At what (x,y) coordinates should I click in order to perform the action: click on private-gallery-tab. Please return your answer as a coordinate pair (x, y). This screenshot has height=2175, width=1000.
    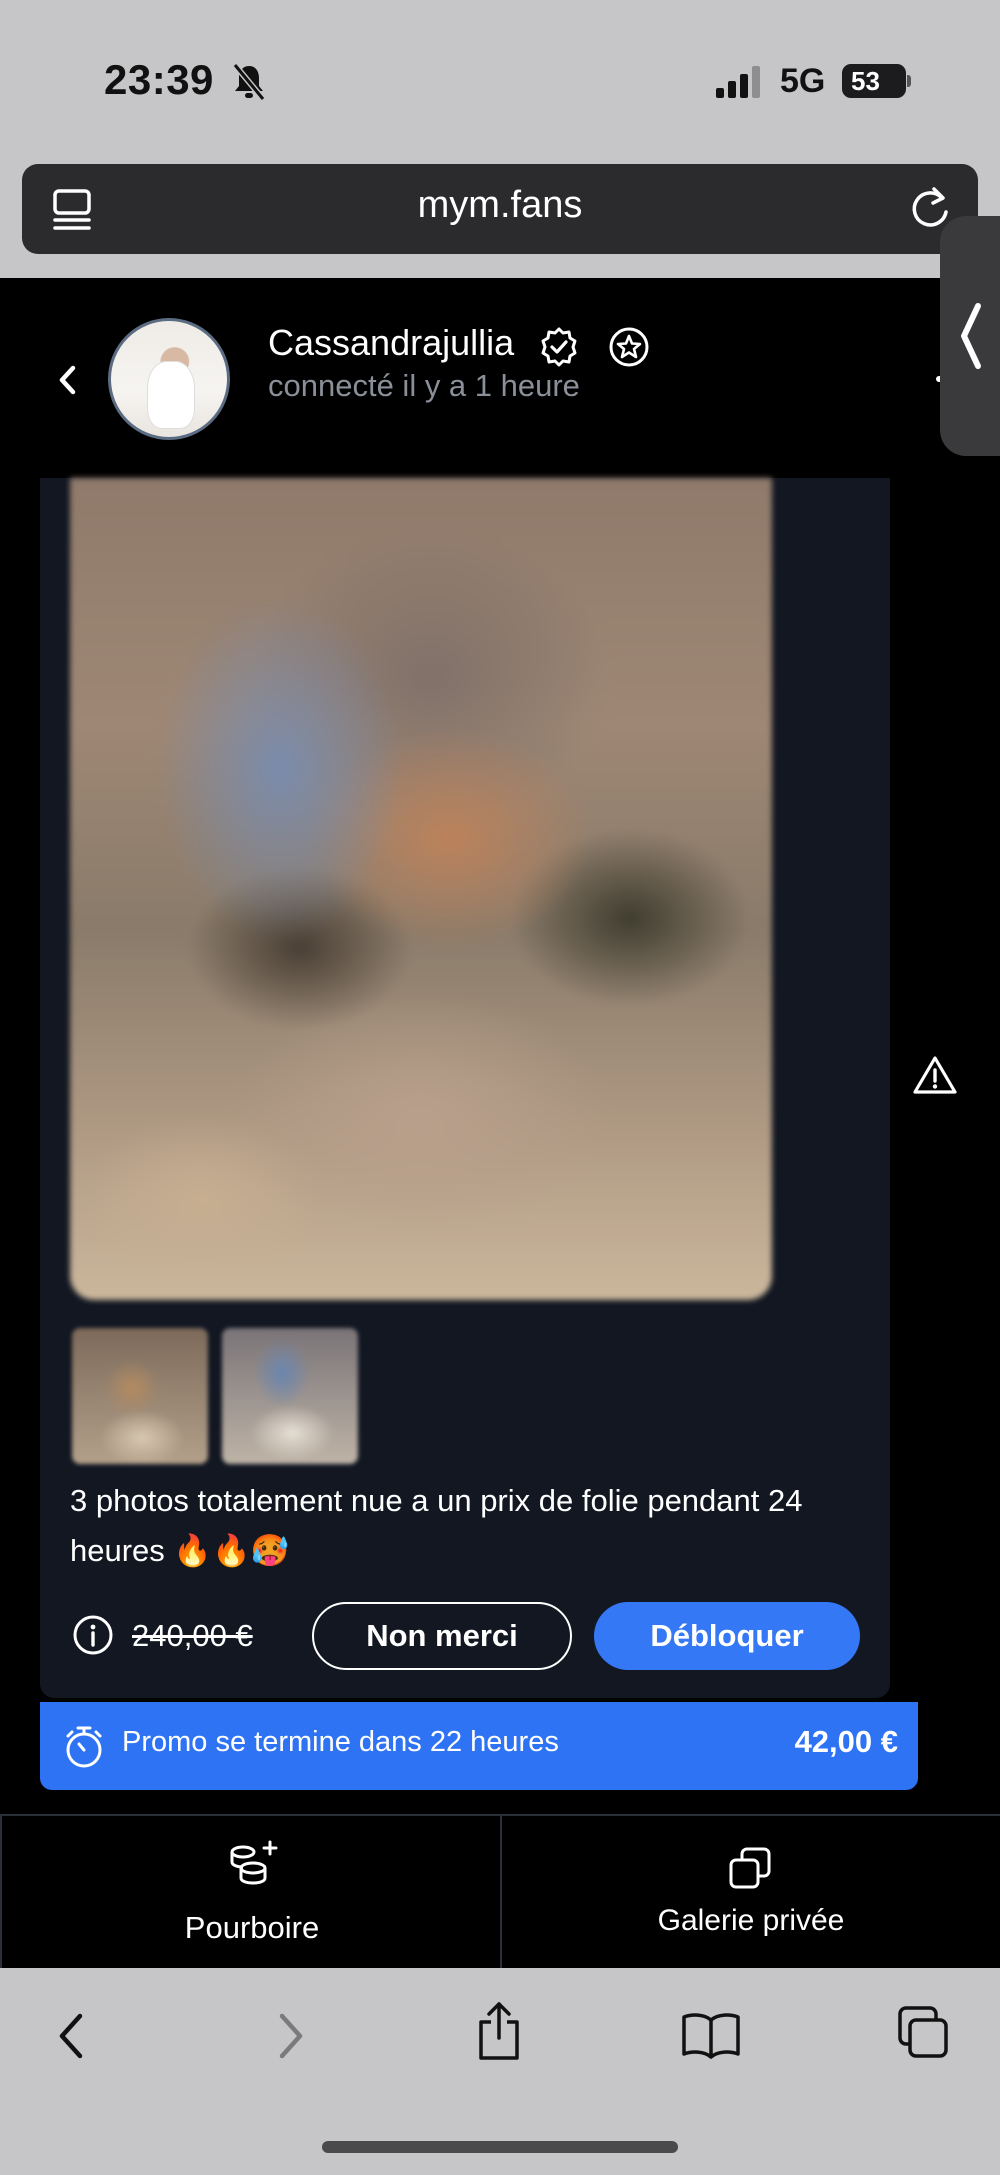
    Looking at the image, I should click on (751, 1892).